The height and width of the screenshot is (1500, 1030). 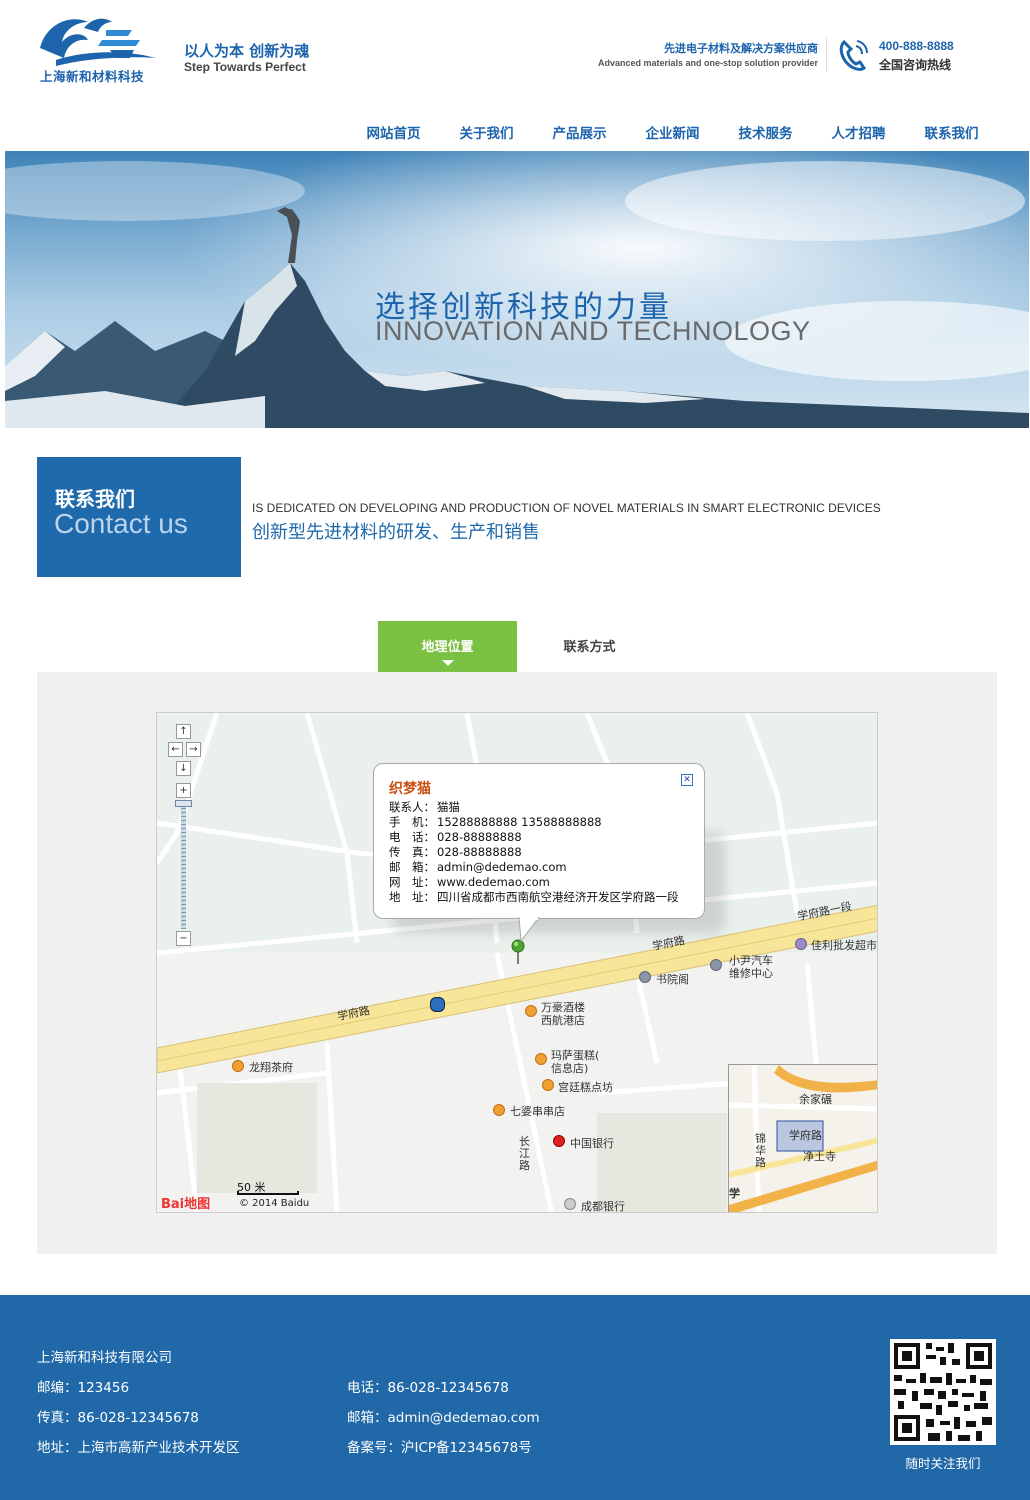 I want to click on bus-stop-icon, so click(x=437, y=1004).